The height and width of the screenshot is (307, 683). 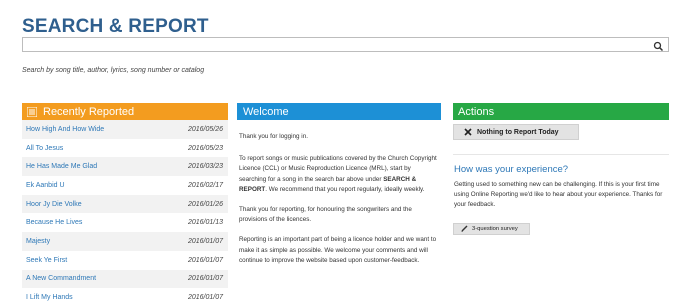 What do you see at coordinates (468, 132) in the screenshot?
I see `x-icon` at bounding box center [468, 132].